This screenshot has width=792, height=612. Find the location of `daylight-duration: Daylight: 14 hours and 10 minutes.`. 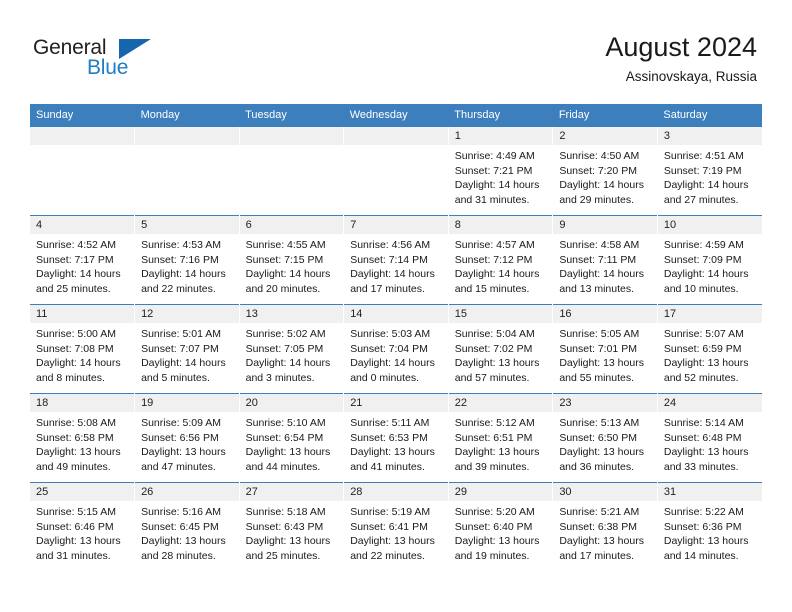

daylight-duration: Daylight: 14 hours and 10 minutes. is located at coordinates (706, 281).